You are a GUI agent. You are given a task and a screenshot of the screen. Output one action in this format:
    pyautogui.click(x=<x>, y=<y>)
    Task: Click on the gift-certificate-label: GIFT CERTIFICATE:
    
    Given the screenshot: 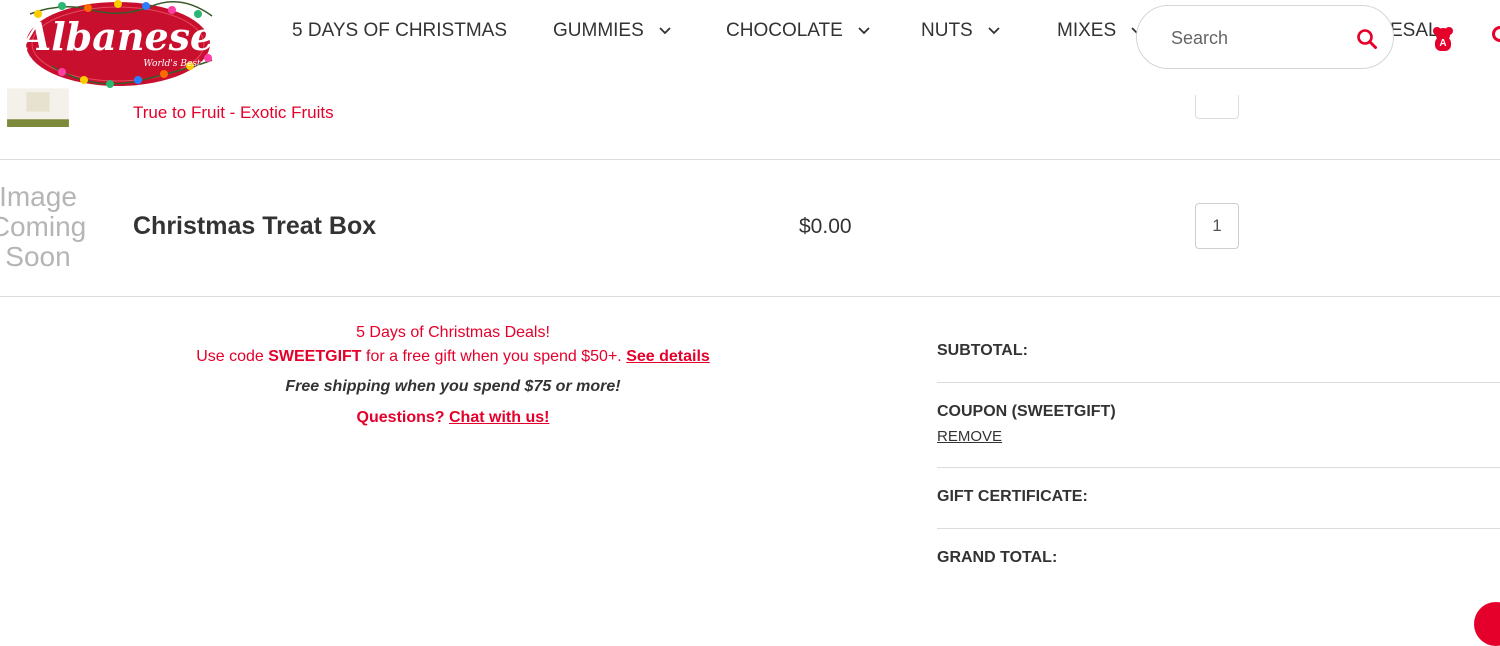 What is the action you would take?
    pyautogui.click(x=1012, y=496)
    